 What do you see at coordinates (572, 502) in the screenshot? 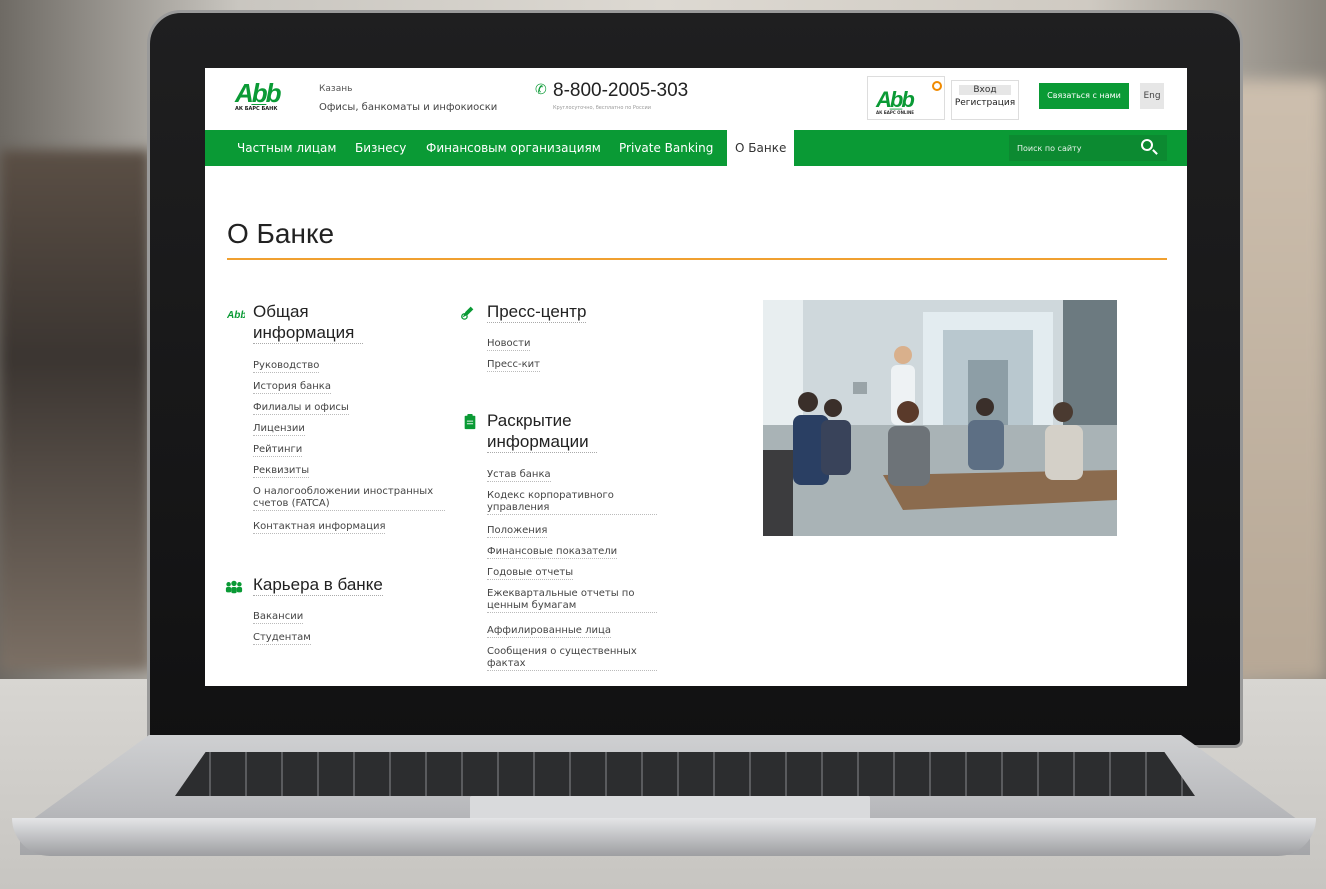
I see `link-corporate-code: Кодекс корпоративного управления` at bounding box center [572, 502].